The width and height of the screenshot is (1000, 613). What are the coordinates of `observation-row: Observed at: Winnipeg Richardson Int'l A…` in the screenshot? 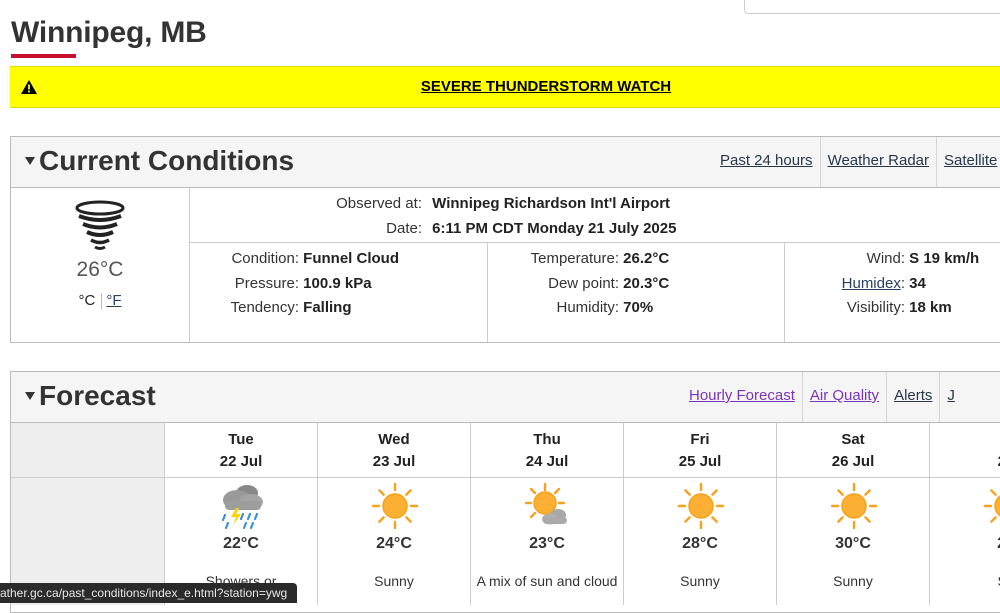 It's located at (594, 215).